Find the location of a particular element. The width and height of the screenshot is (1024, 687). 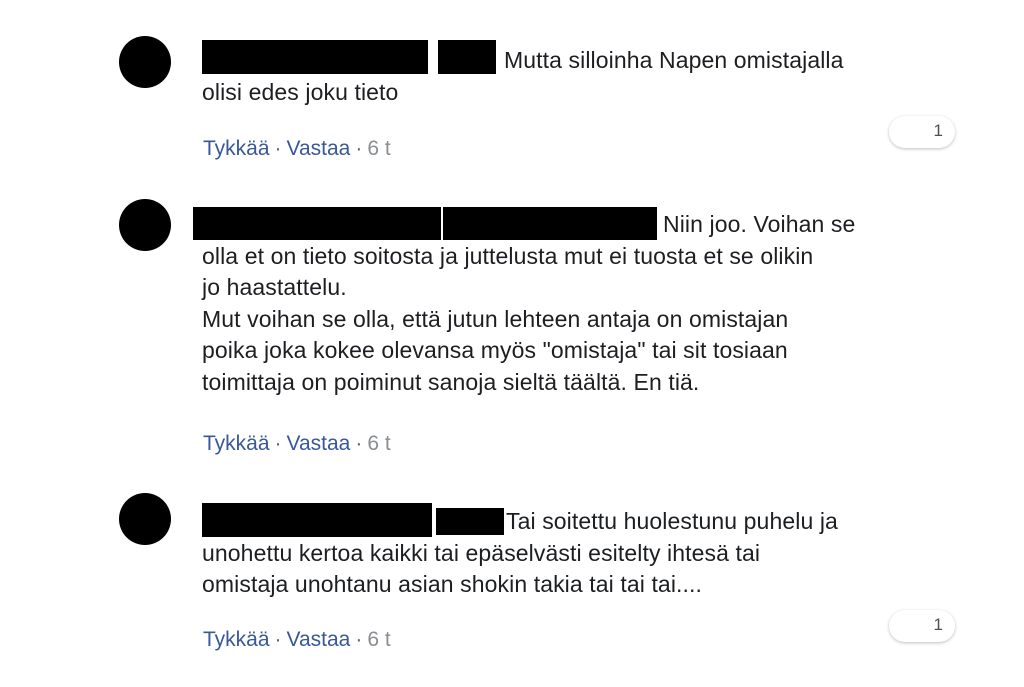

comment-text: Niin joo. Voihan se is located at coordinates (759, 224).